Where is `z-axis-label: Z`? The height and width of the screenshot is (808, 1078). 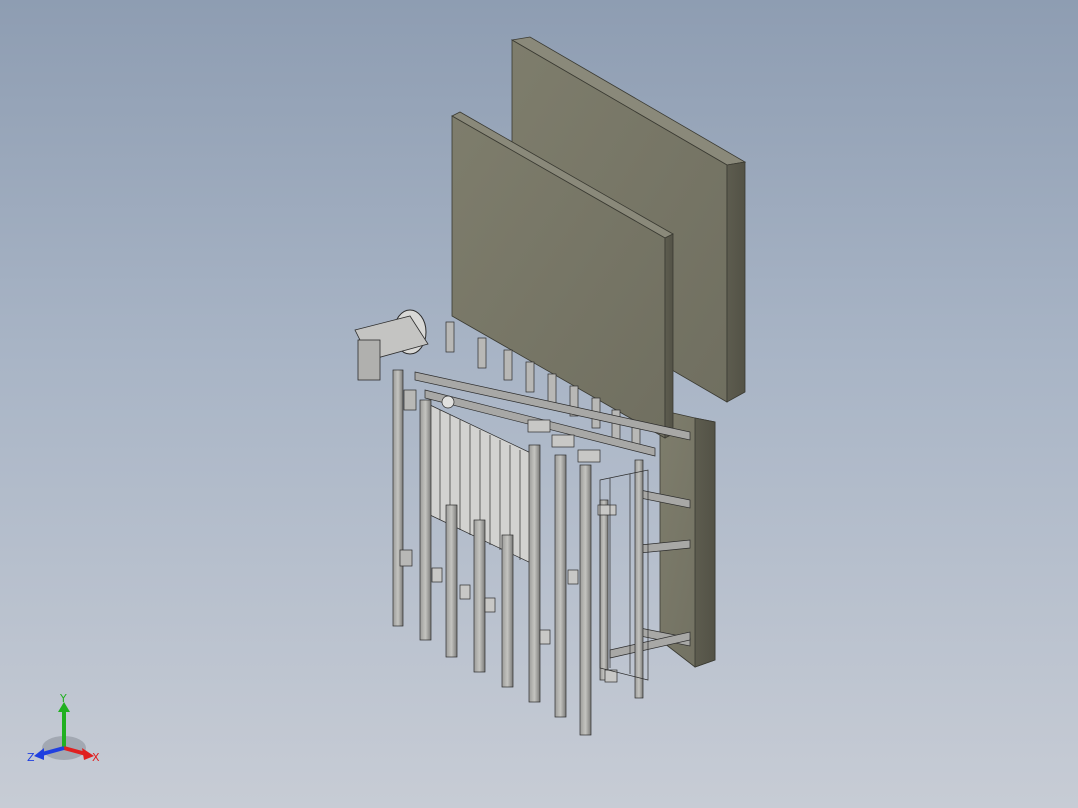
z-axis-label: Z is located at coordinates (31, 757).